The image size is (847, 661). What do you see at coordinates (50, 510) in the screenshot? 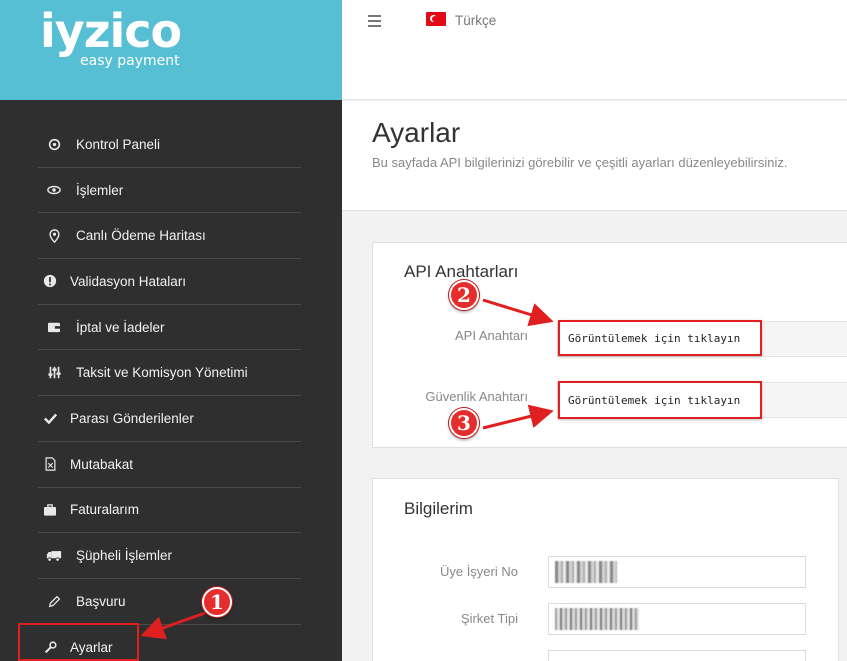
I see `briefcase-icon` at bounding box center [50, 510].